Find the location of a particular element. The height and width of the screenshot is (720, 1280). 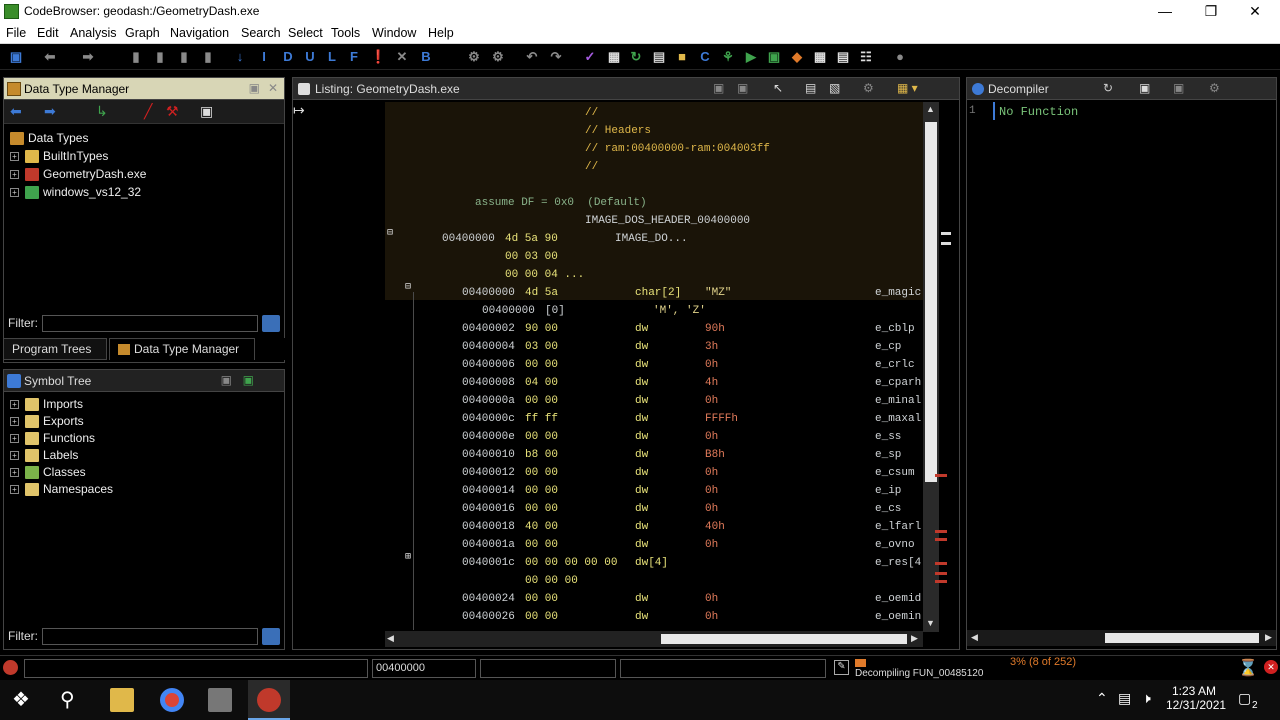

menu-tools: Tools is located at coordinates (345, 33).